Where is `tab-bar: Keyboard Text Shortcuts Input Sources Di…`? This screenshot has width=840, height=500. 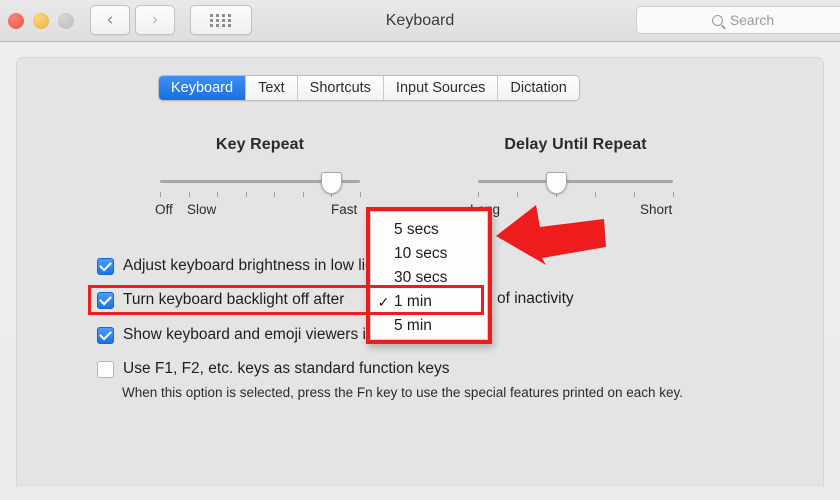 tab-bar: Keyboard Text Shortcuts Input Sources Di… is located at coordinates (369, 88).